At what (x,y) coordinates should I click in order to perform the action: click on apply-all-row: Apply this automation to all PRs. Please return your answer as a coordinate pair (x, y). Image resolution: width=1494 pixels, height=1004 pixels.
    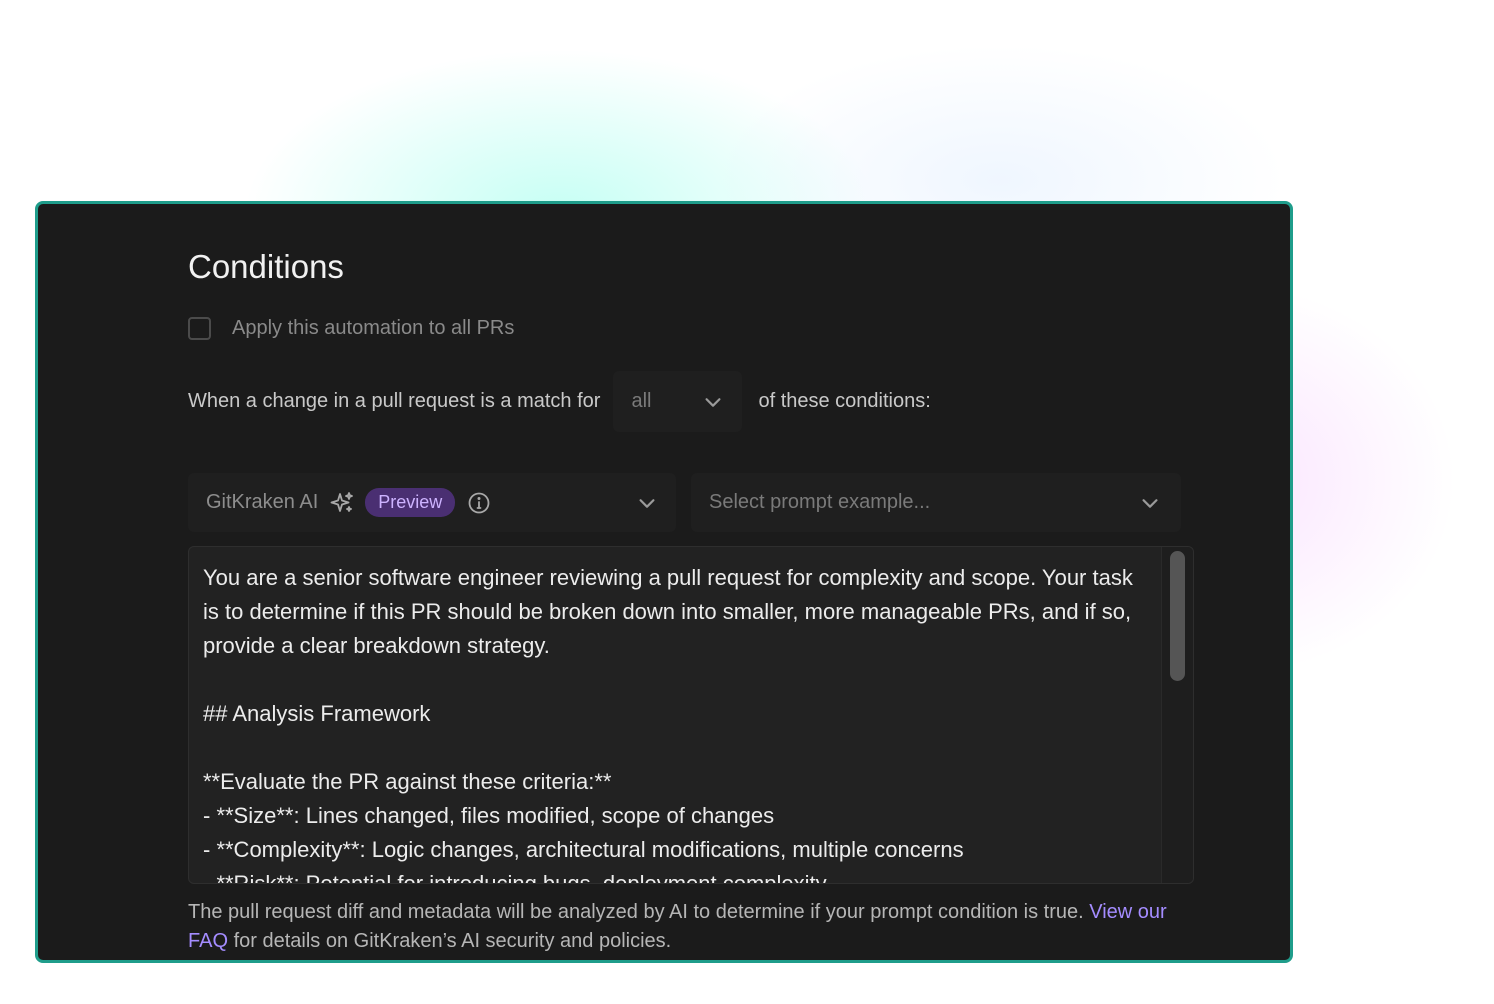
    Looking at the image, I should click on (351, 328).